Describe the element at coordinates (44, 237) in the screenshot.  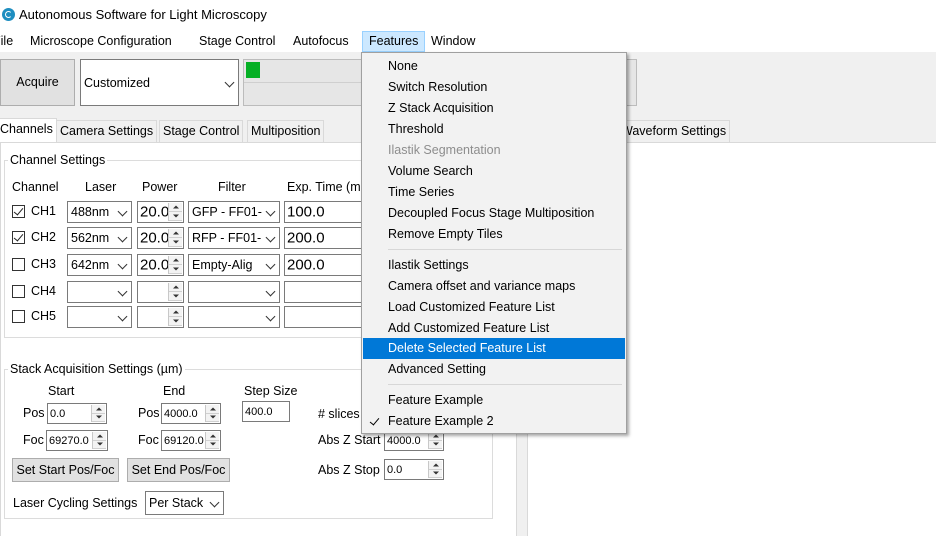
I see `ch2-label: CH2` at that location.